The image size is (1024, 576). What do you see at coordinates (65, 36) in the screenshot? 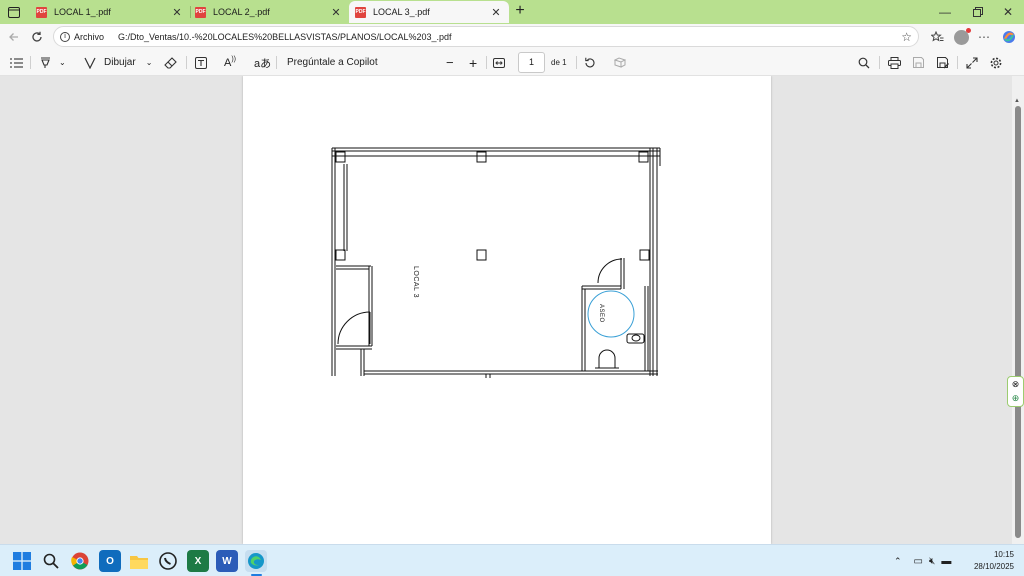
I see `info-icon: i` at bounding box center [65, 36].